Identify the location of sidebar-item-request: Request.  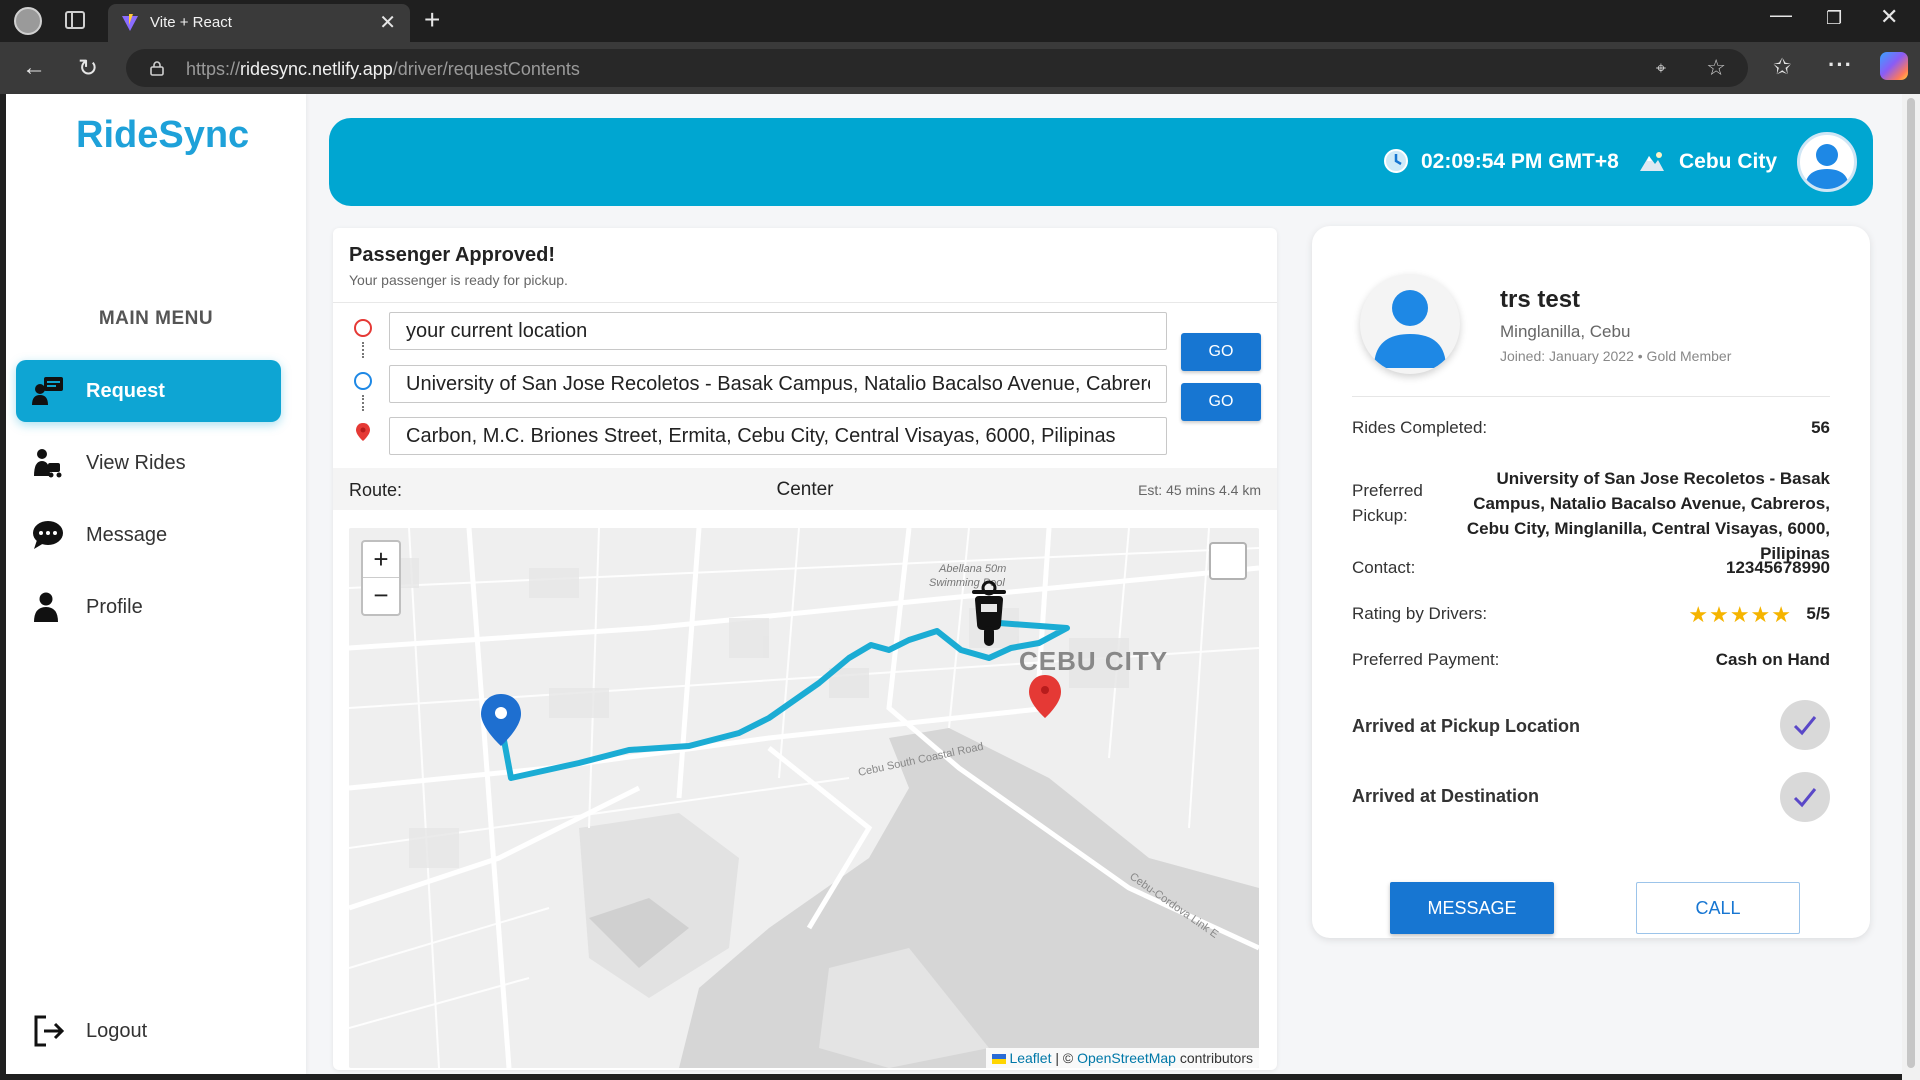
(148, 391).